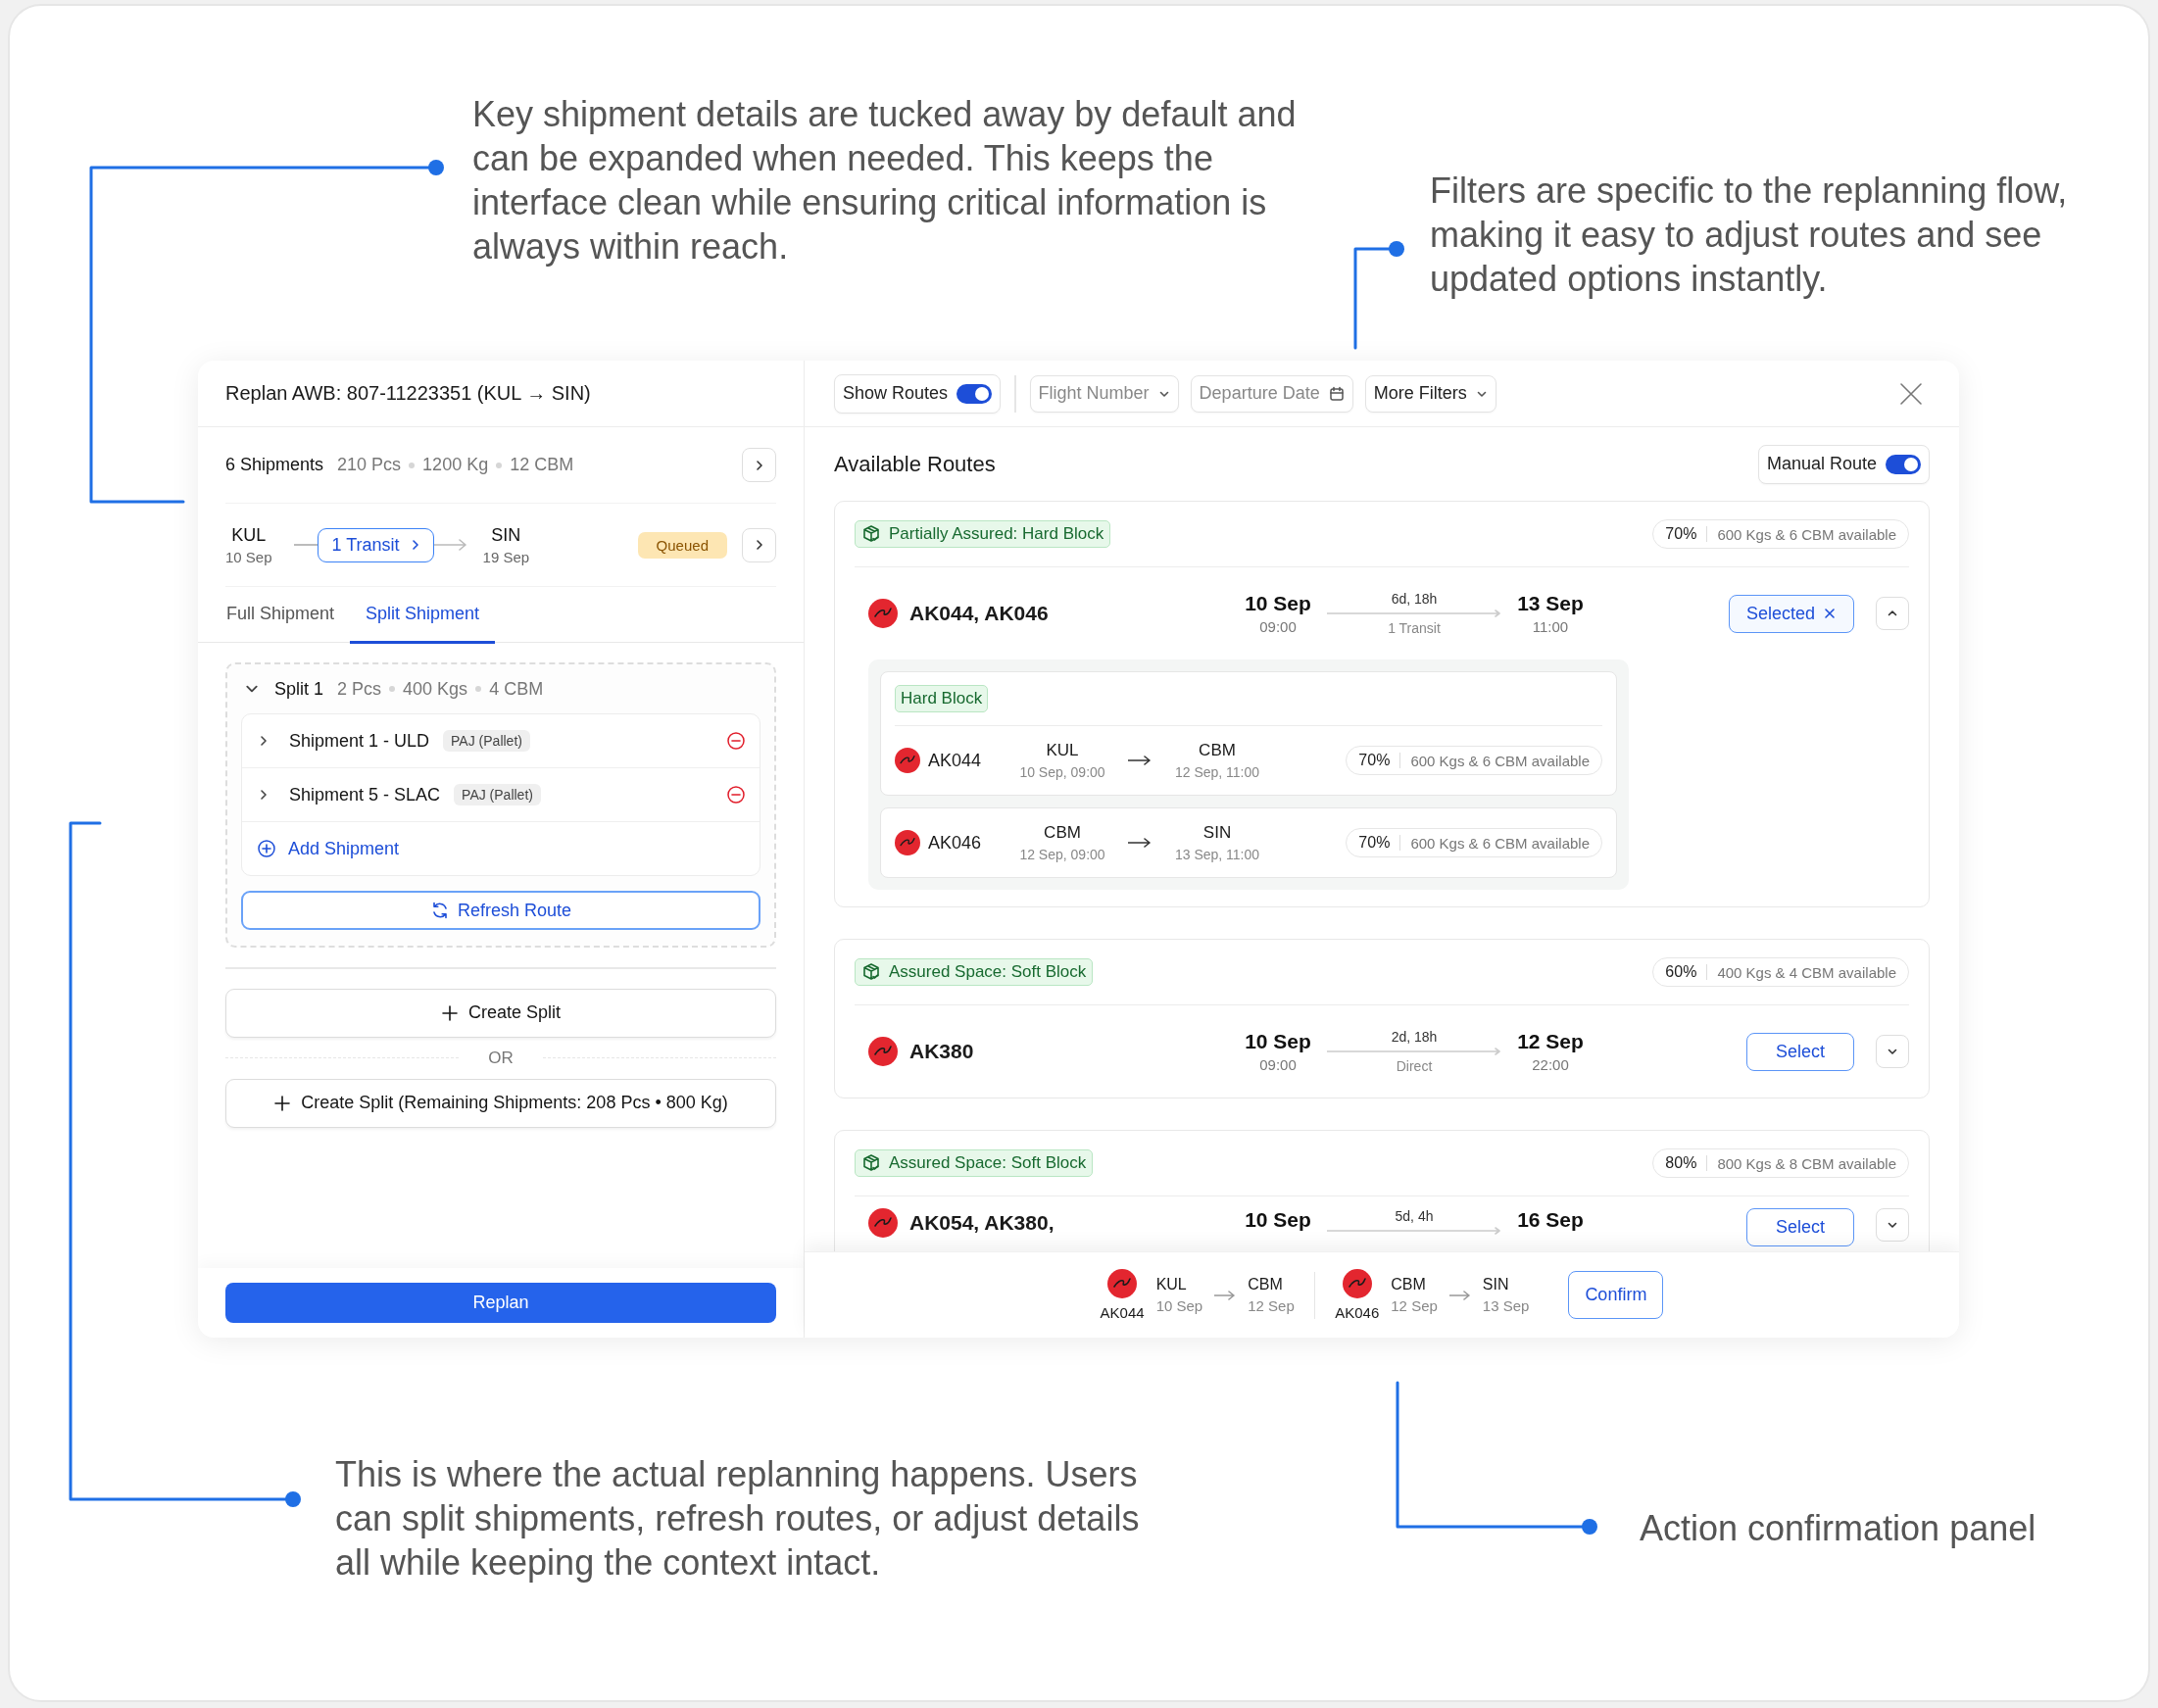 The image size is (2158, 1708). I want to click on stat-text: 210 Pcs, so click(370, 465).